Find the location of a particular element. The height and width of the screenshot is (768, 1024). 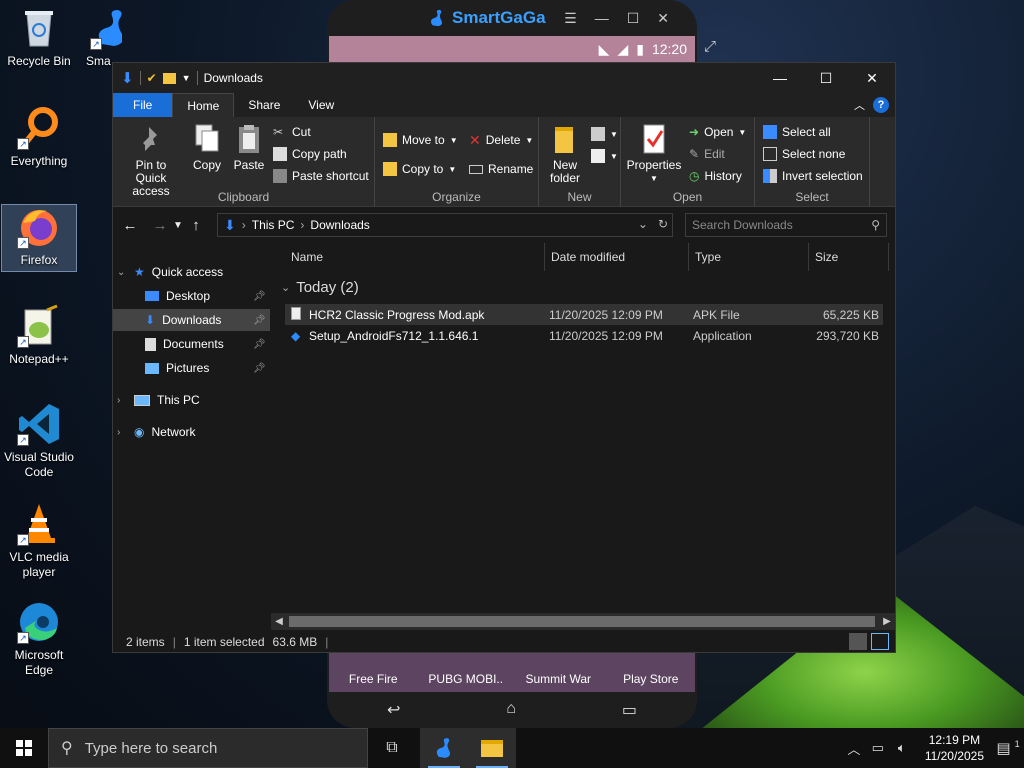

scroll-right-icon: ▶ is located at coordinates (887, 621).